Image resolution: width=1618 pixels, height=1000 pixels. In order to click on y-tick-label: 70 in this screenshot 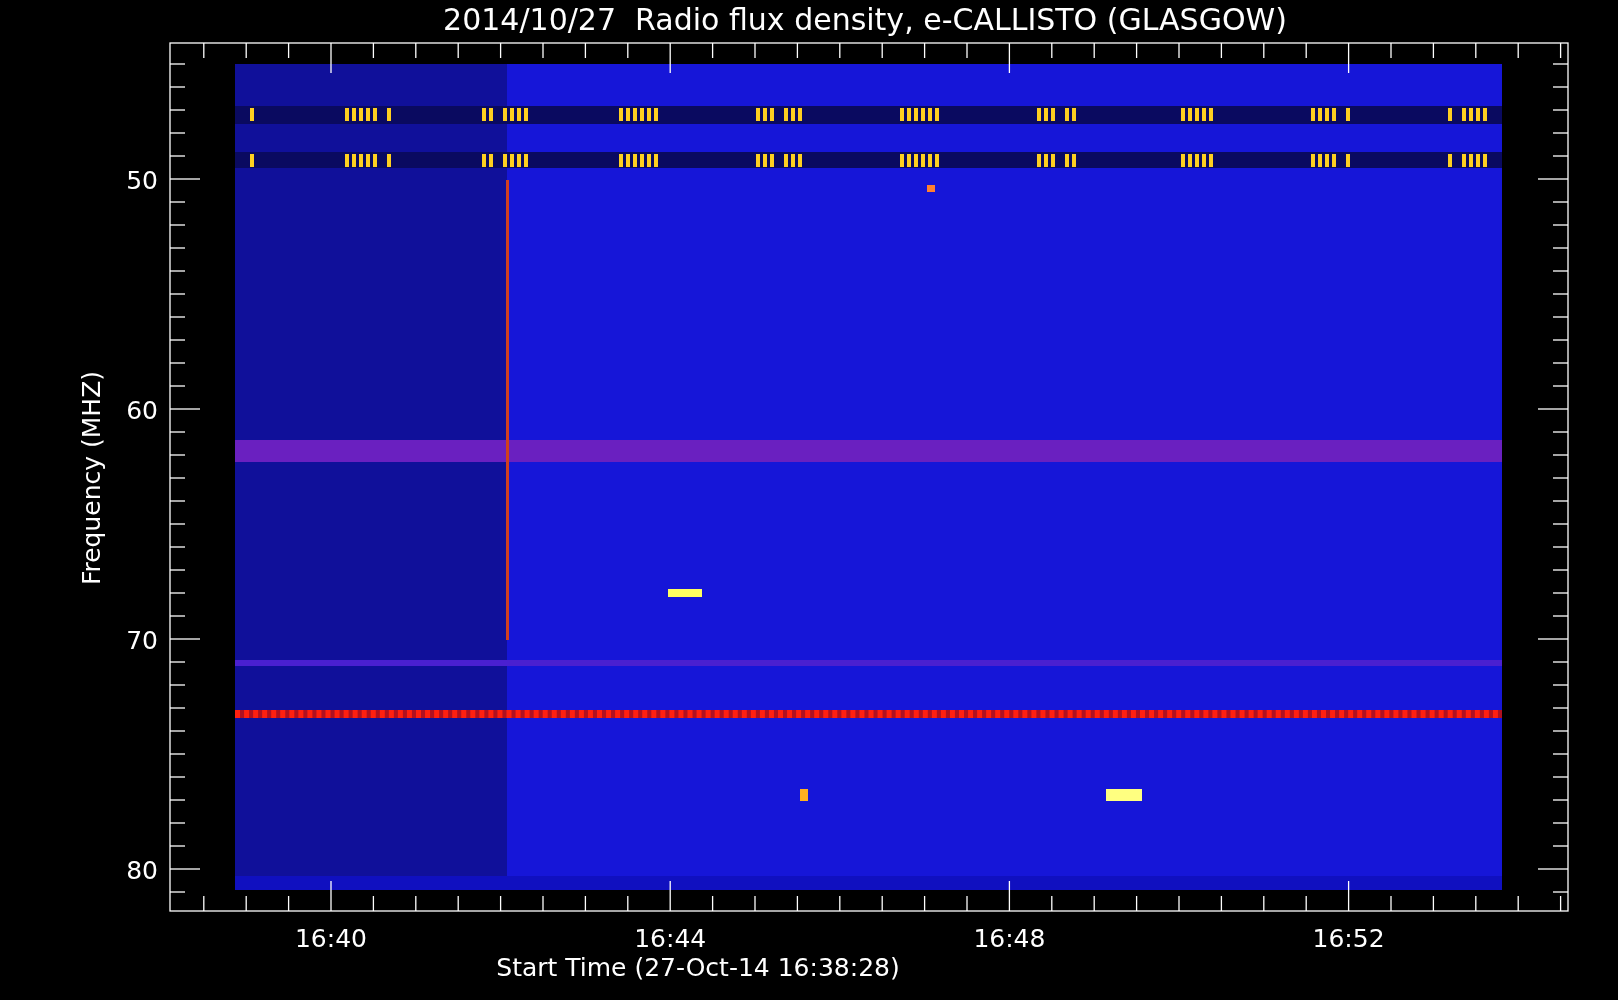, I will do `click(142, 640)`.